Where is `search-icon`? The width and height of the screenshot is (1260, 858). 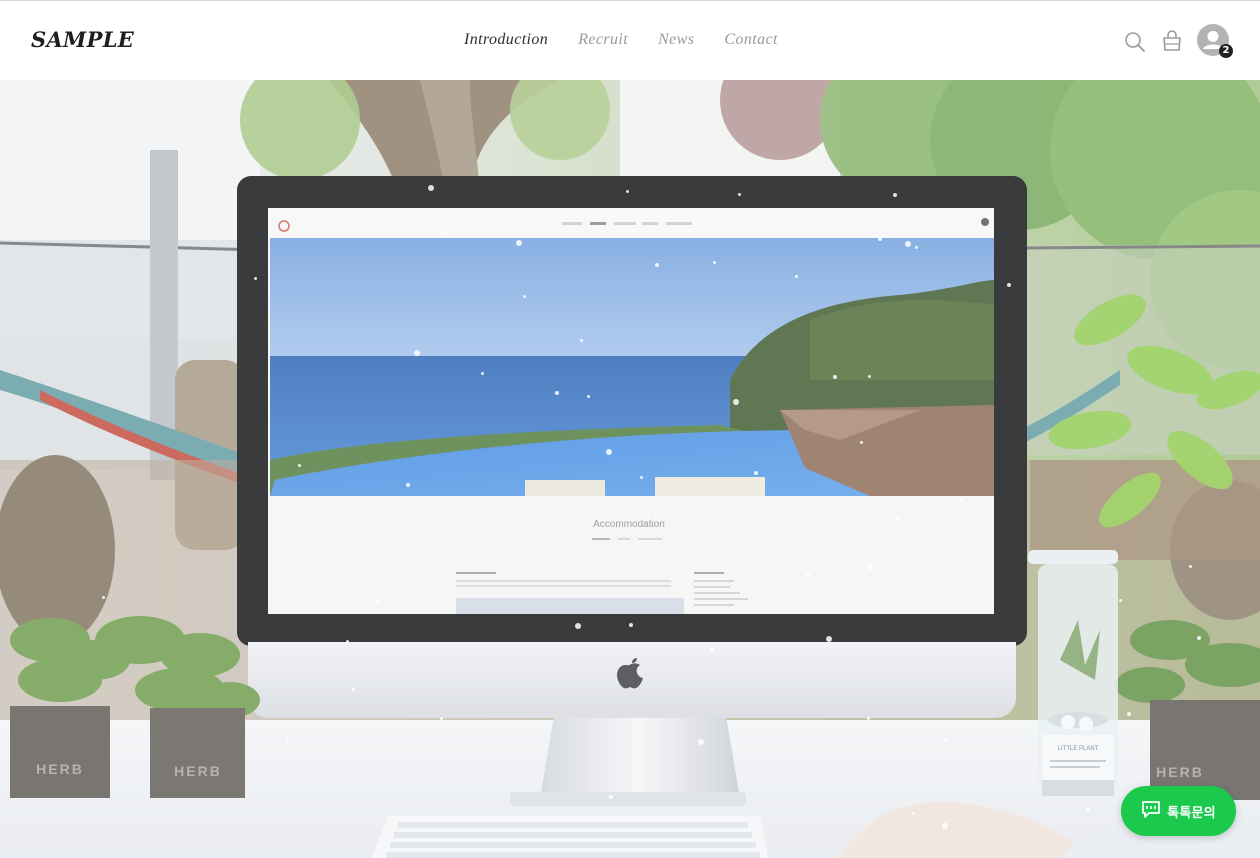
search-icon is located at coordinates (1135, 42).